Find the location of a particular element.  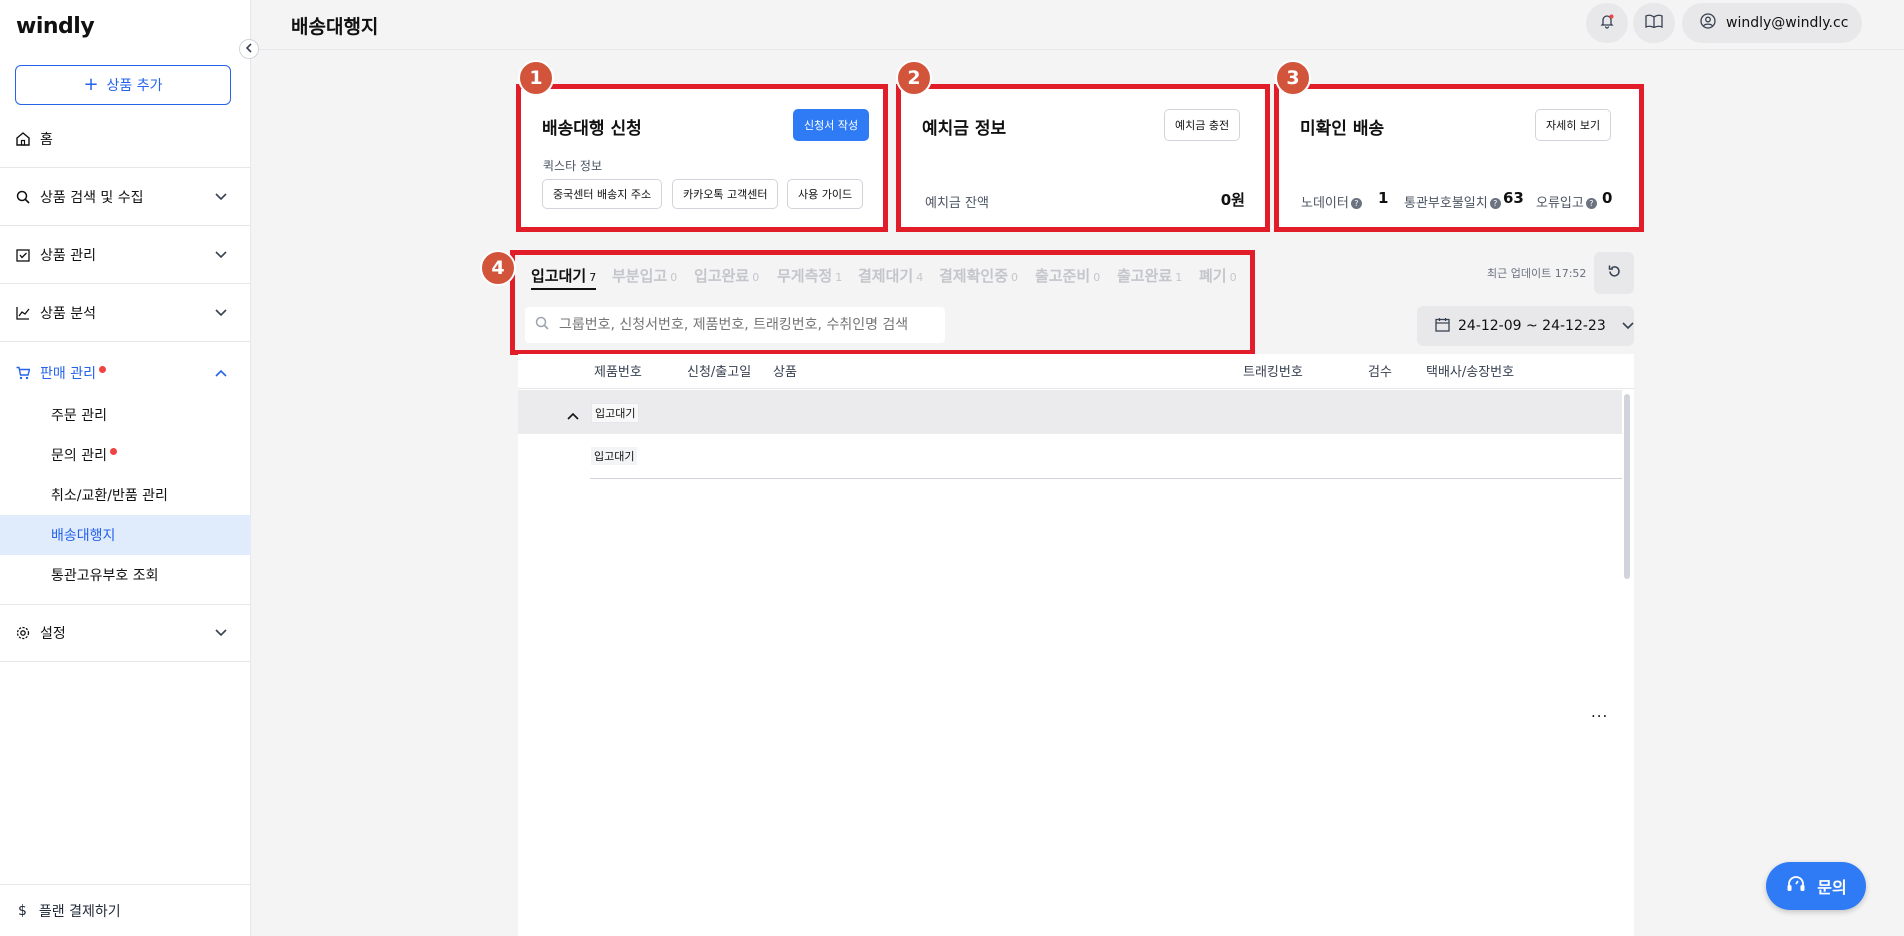

sidebar-subitem-label: 문의 관리 is located at coordinates (79, 456).